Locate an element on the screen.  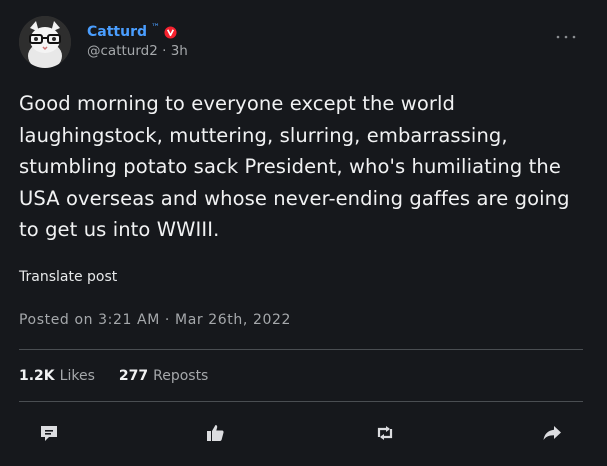
post-time-ago: 3h is located at coordinates (179, 51).